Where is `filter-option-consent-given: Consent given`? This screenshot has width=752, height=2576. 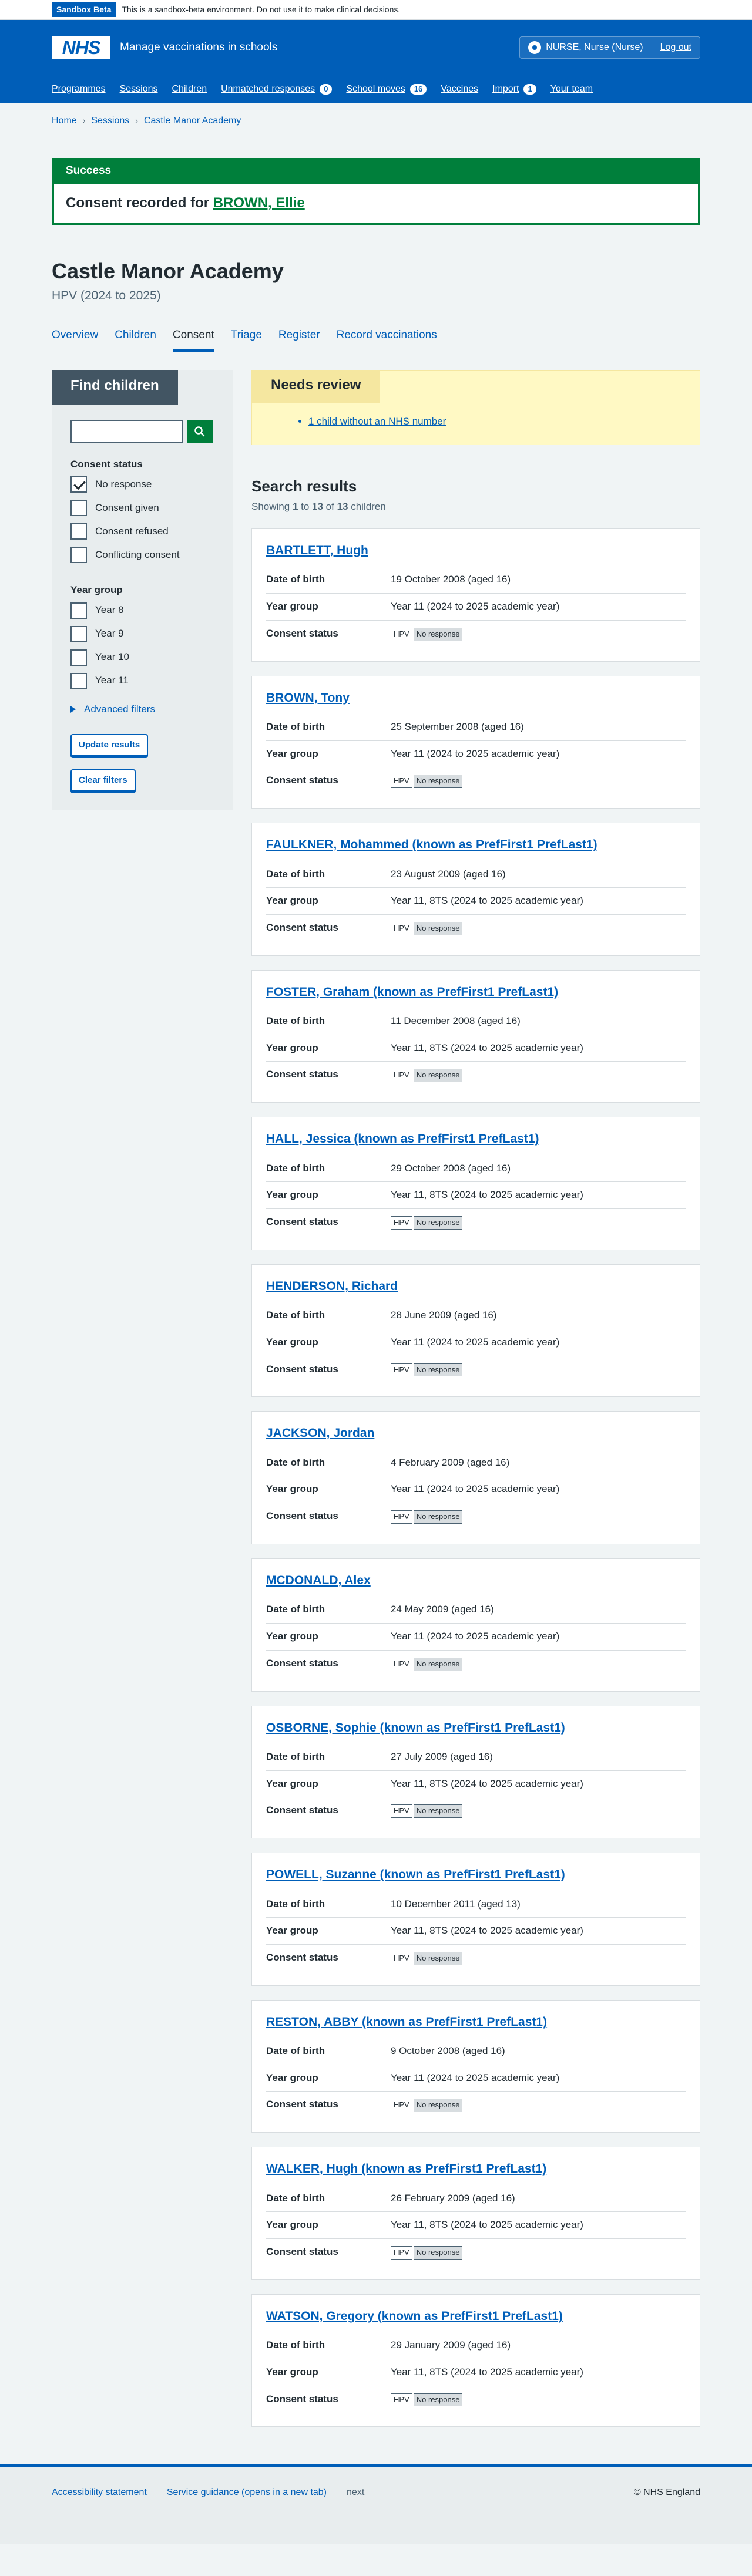
filter-option-consent-given: Consent given is located at coordinates (142, 508).